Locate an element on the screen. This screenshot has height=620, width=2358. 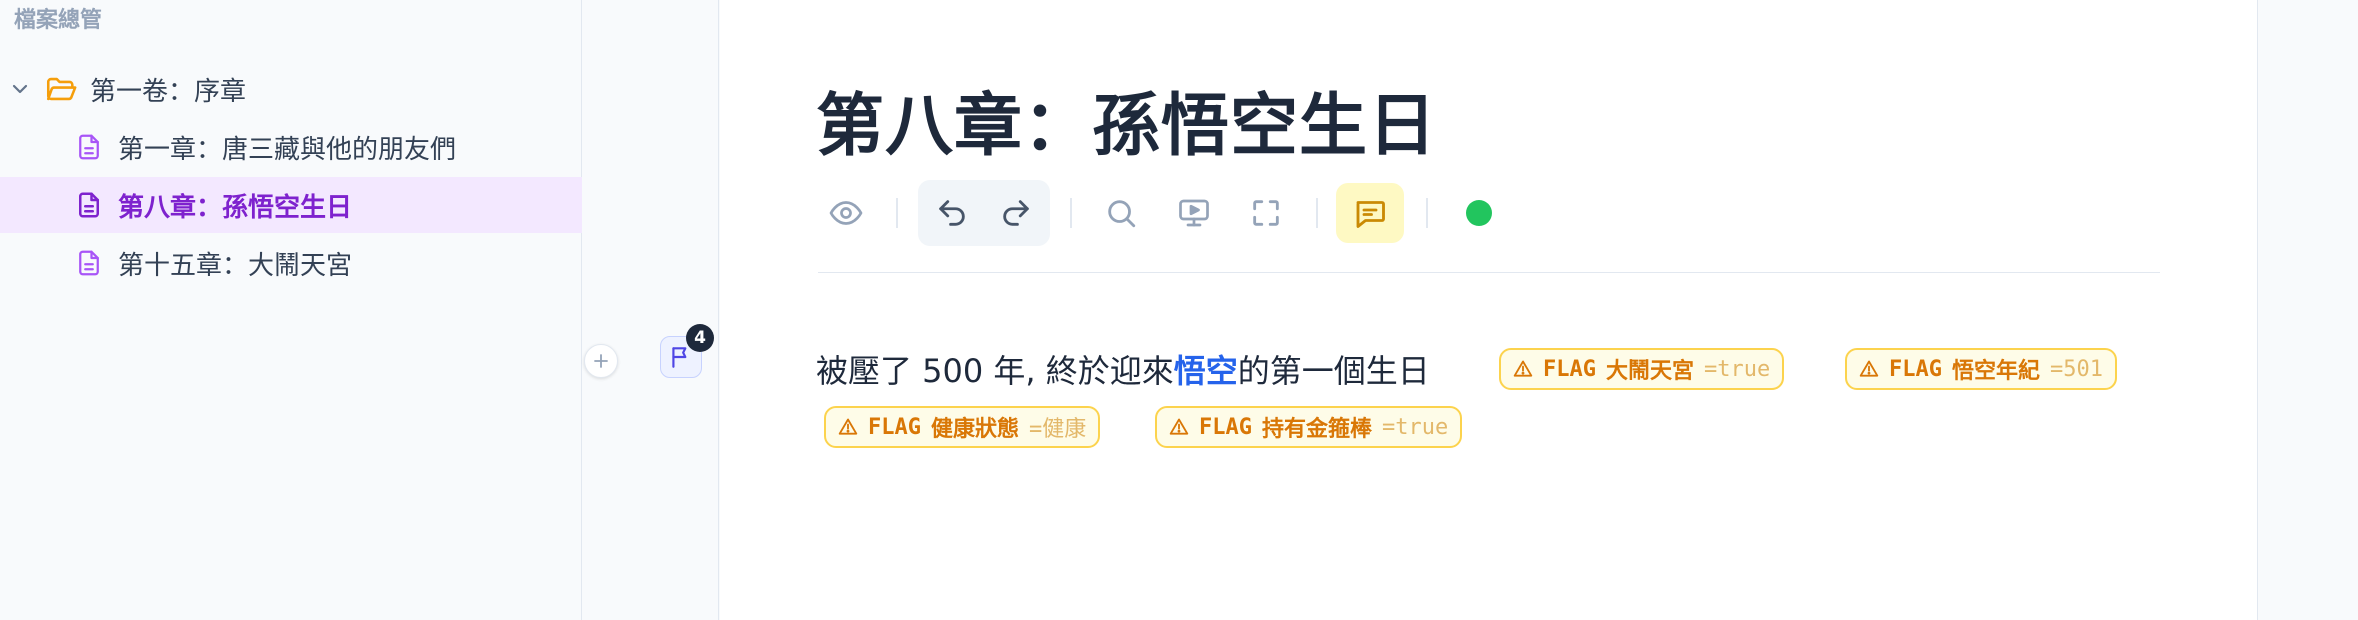
editor-gutter is located at coordinates (651, 310).